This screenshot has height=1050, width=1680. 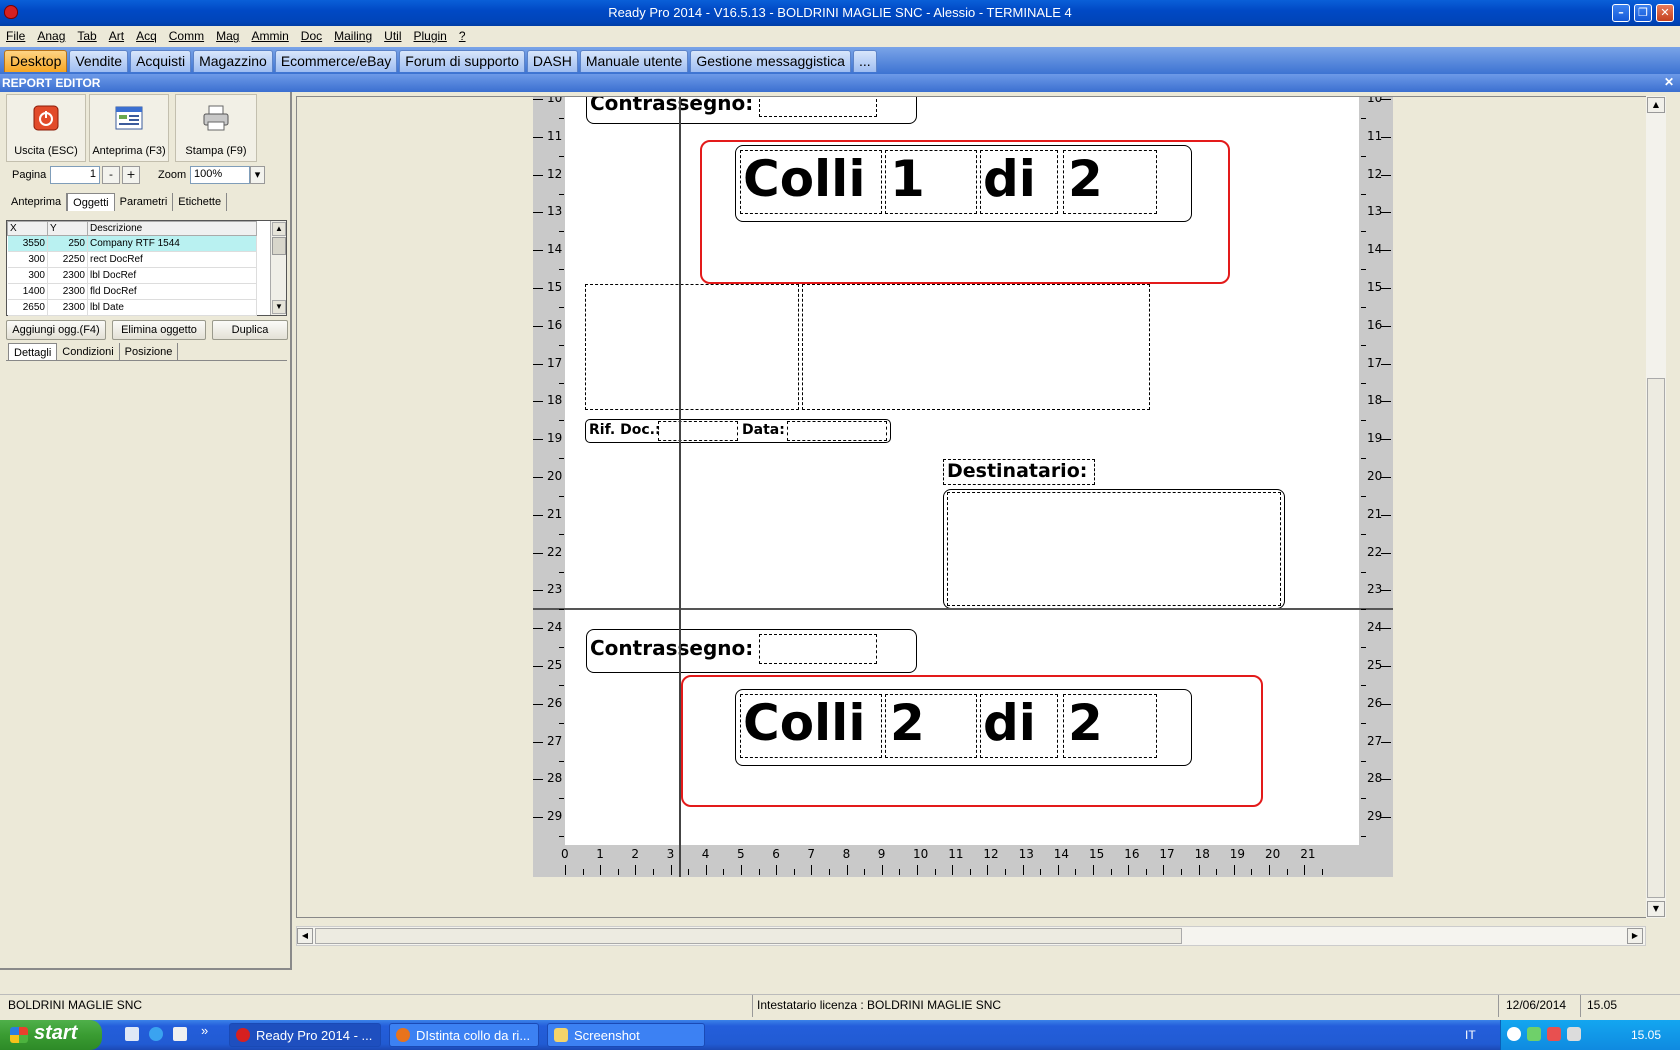 What do you see at coordinates (1621, 13) in the screenshot?
I see `minimize-button: –` at bounding box center [1621, 13].